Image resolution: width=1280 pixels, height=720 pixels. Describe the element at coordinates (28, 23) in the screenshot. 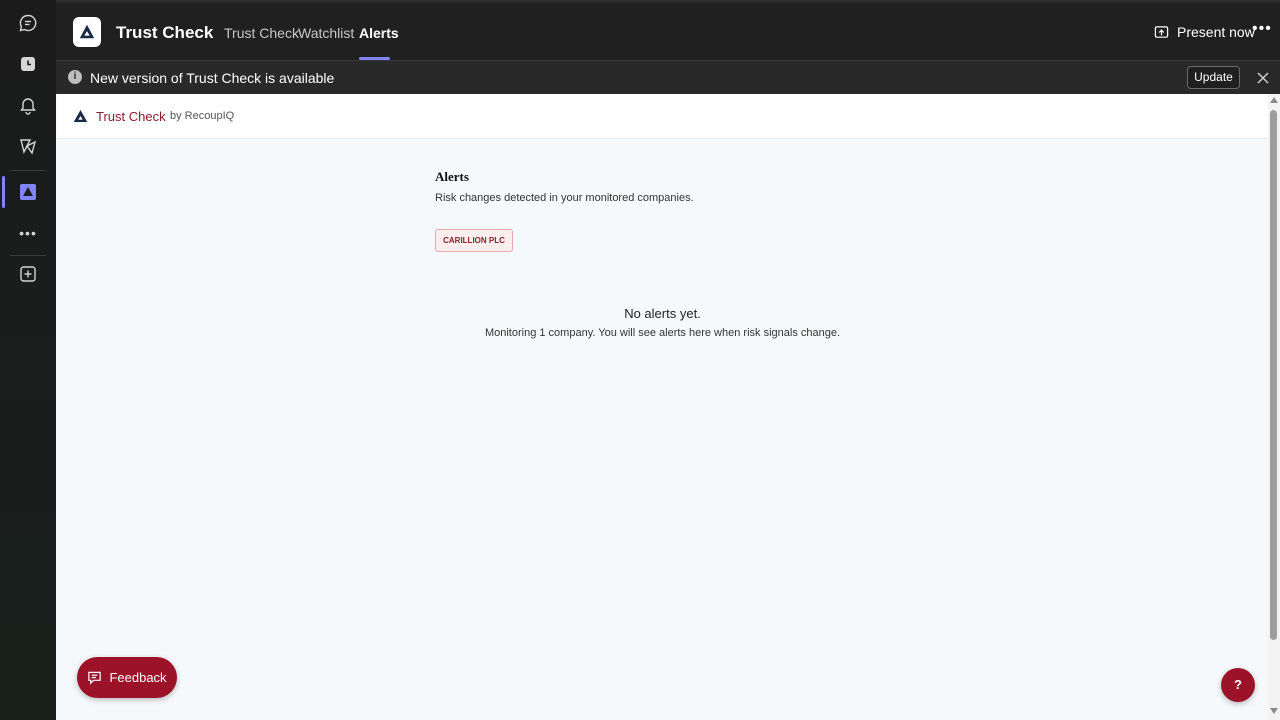

I see `chat-icon` at that location.